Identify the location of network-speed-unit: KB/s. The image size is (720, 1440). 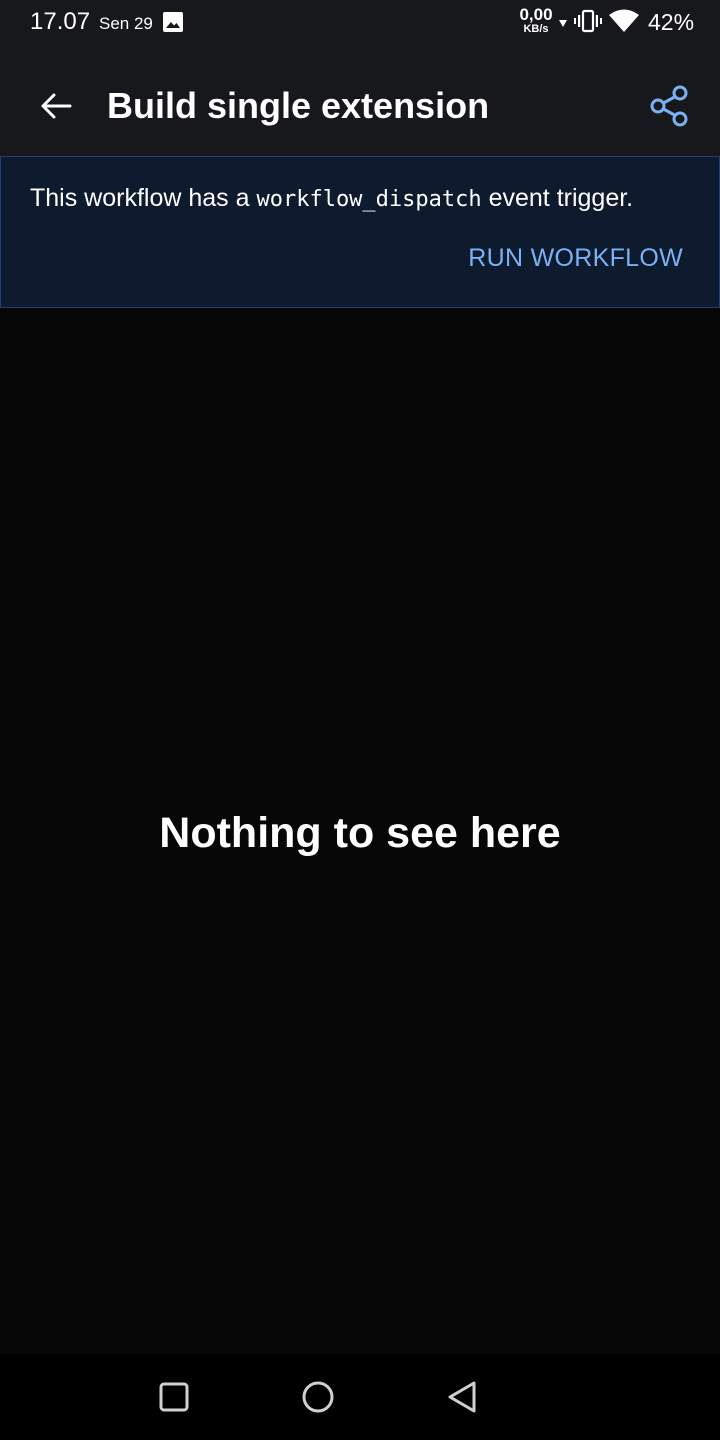
(536, 29).